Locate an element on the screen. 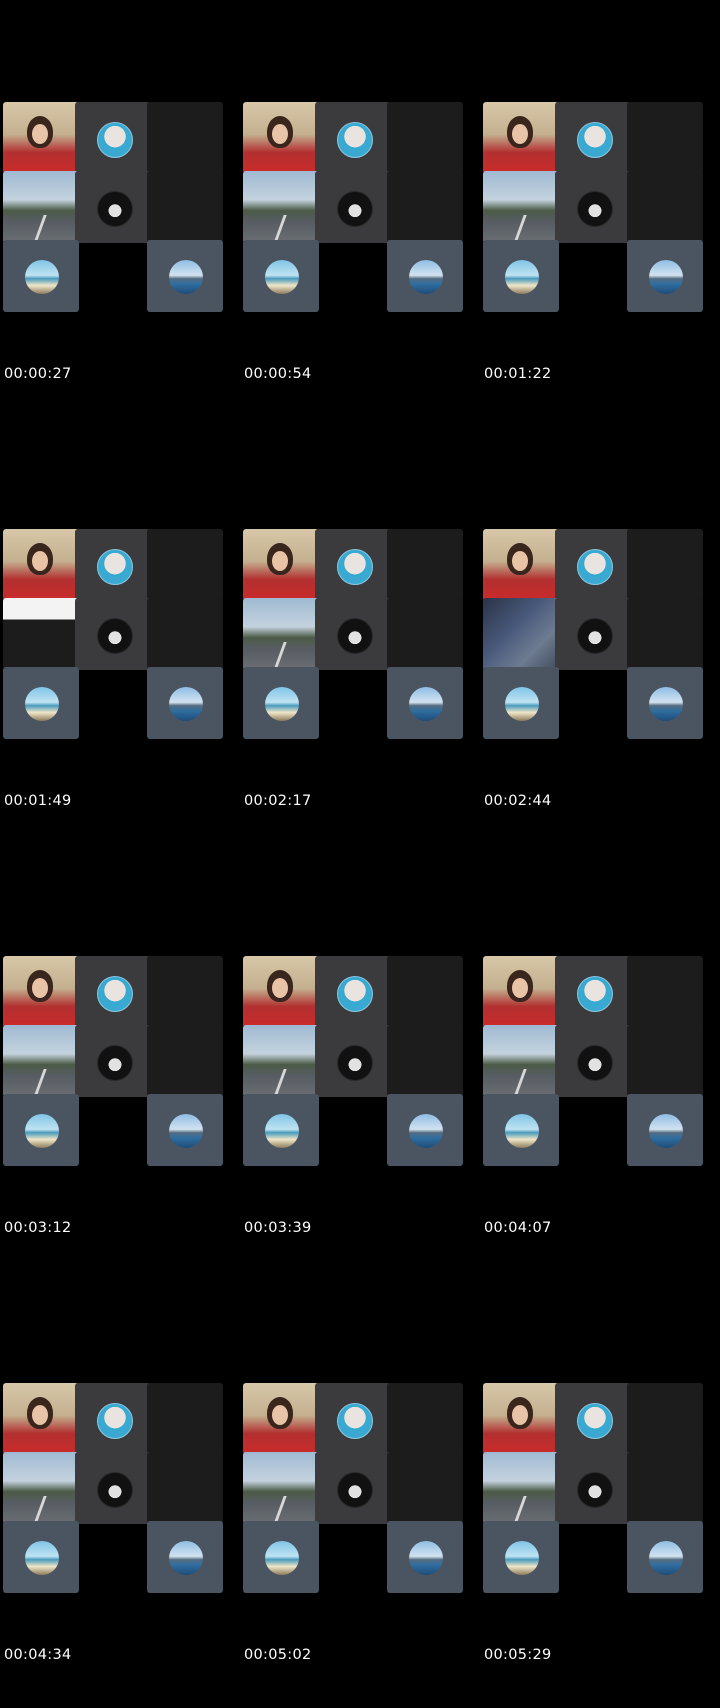 This screenshot has width=720, height=1708. frame-9: 00:04:07 is located at coordinates (600, 1067).